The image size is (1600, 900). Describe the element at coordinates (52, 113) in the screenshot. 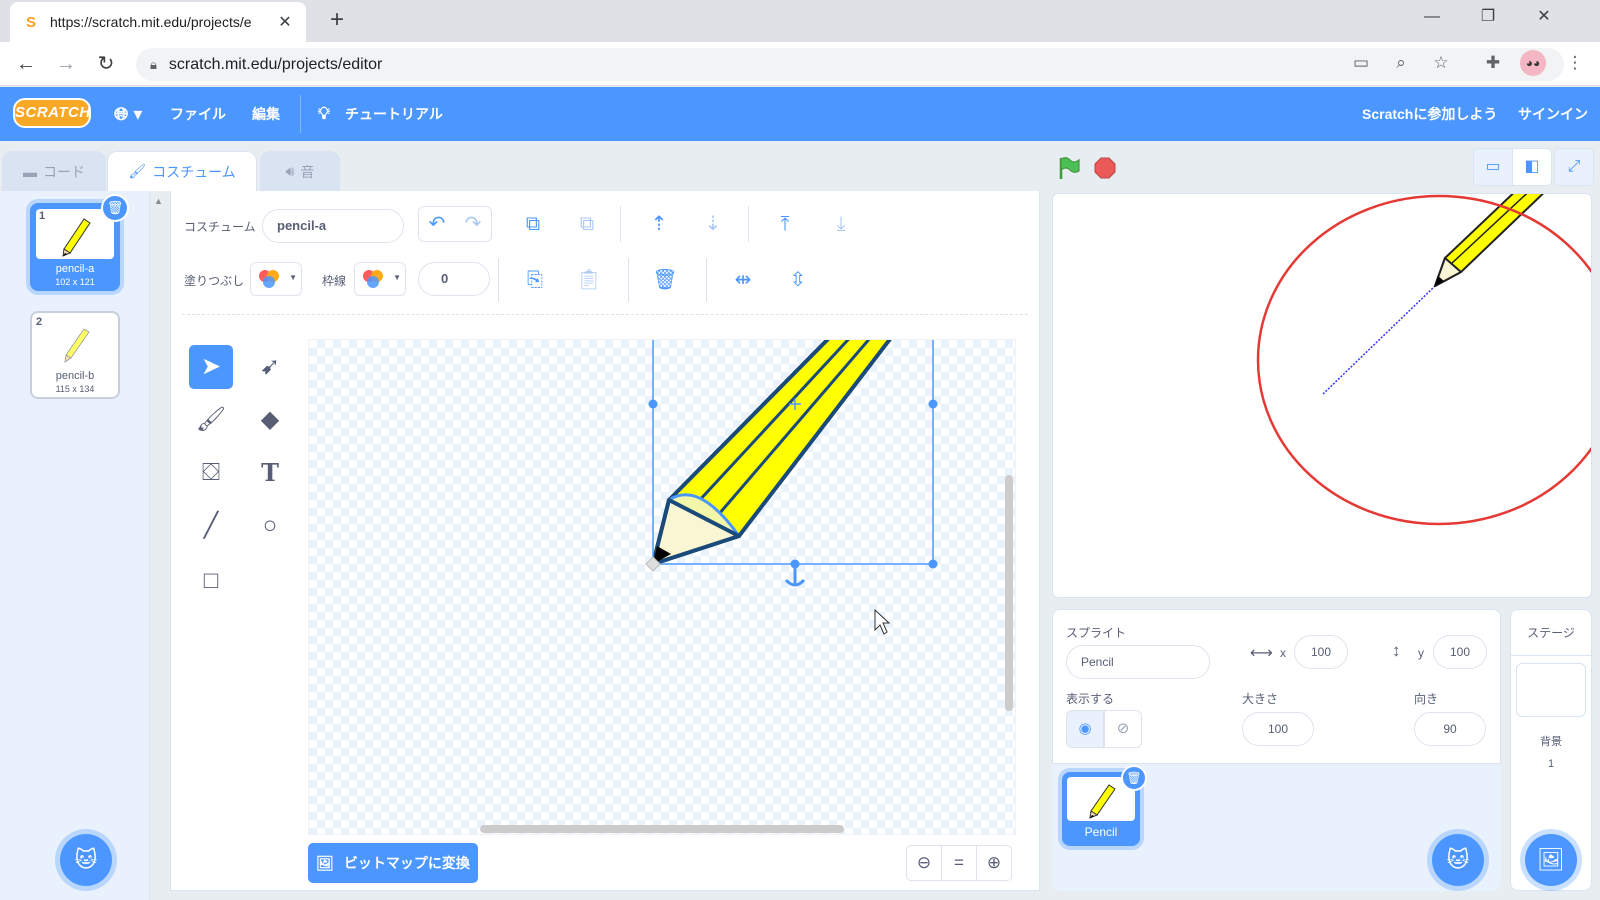

I see `scratch-logo: SCRATCH` at that location.